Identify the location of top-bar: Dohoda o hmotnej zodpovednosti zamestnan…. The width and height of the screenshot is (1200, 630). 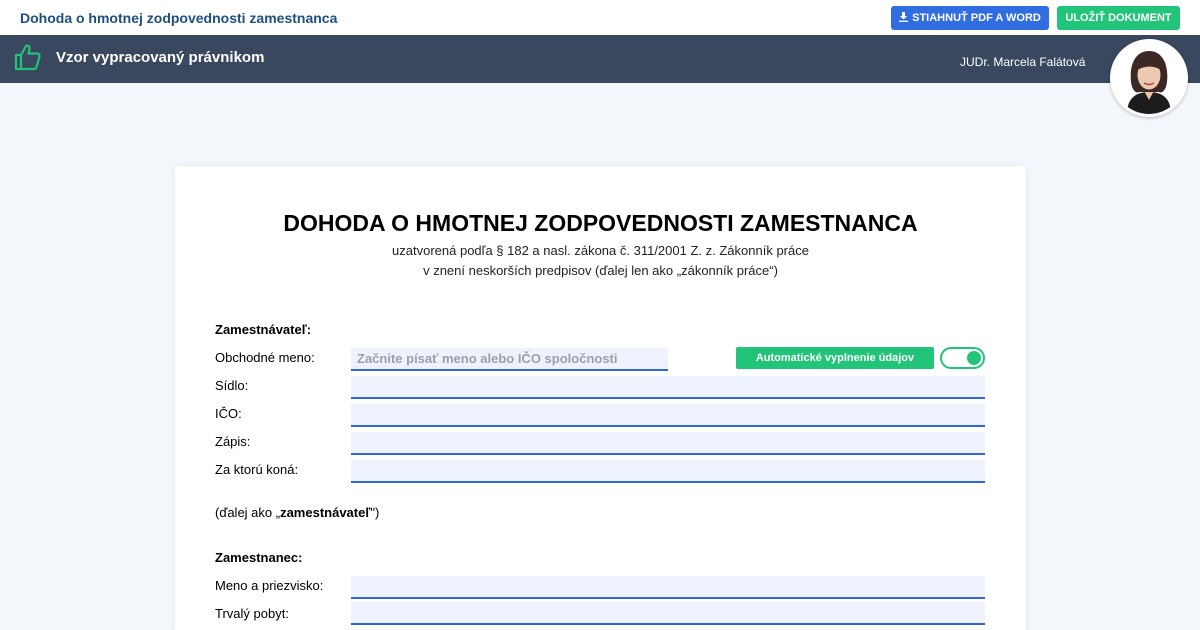
(600, 17).